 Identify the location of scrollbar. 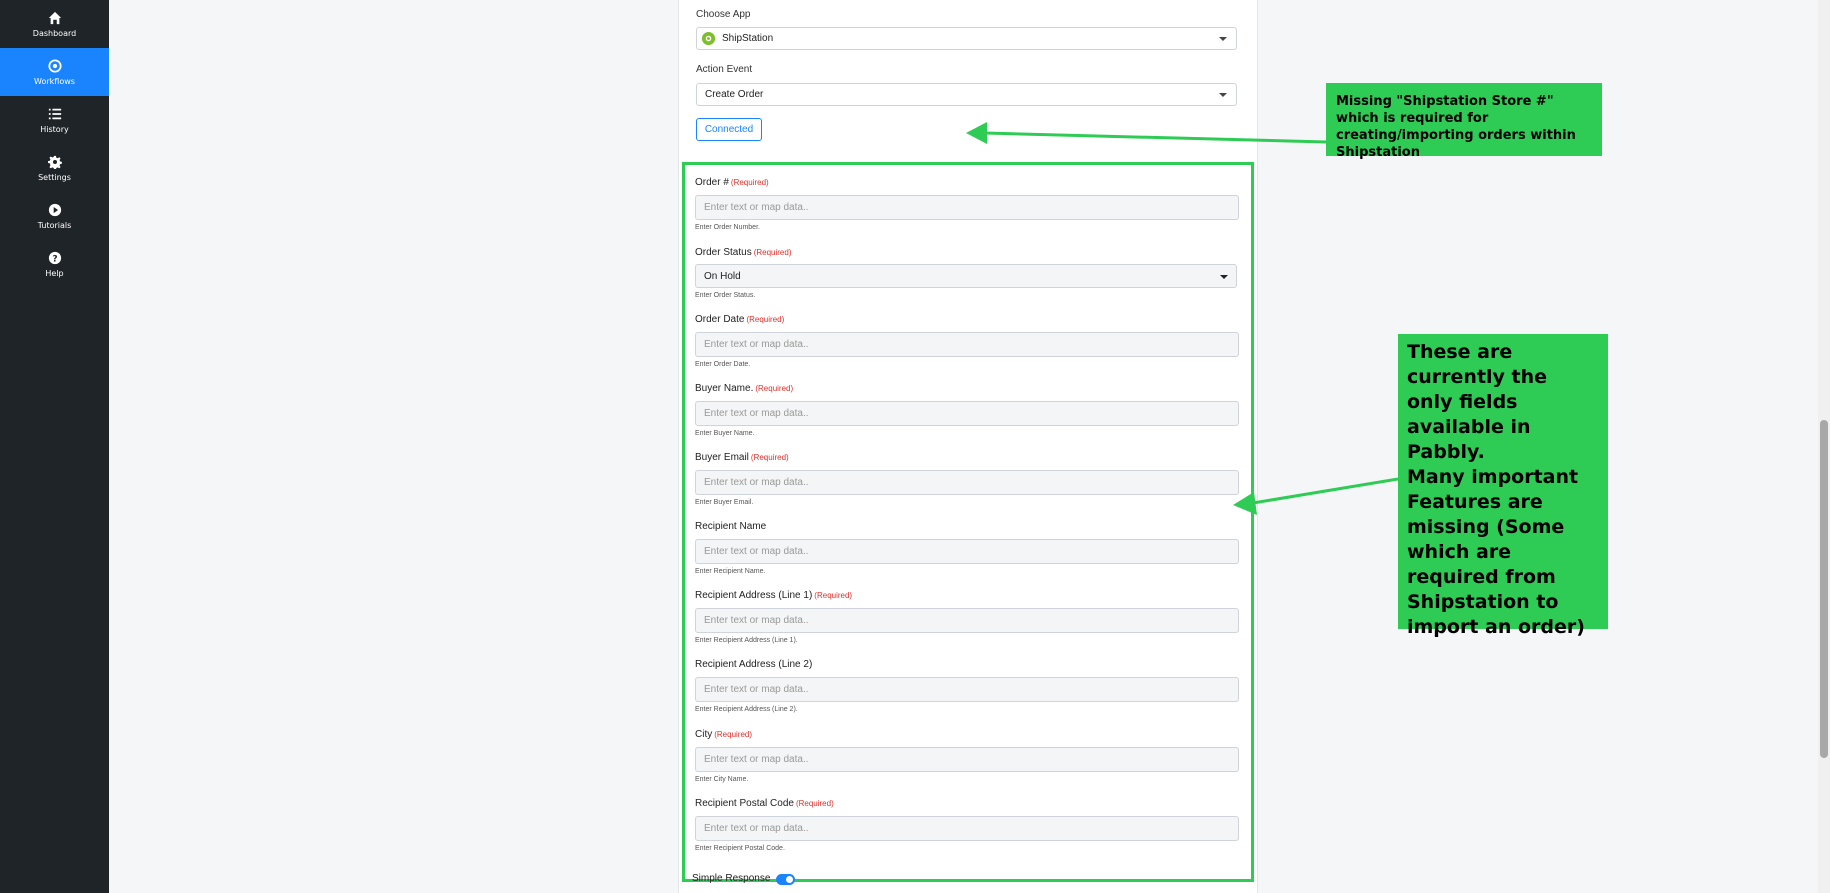
(1824, 446).